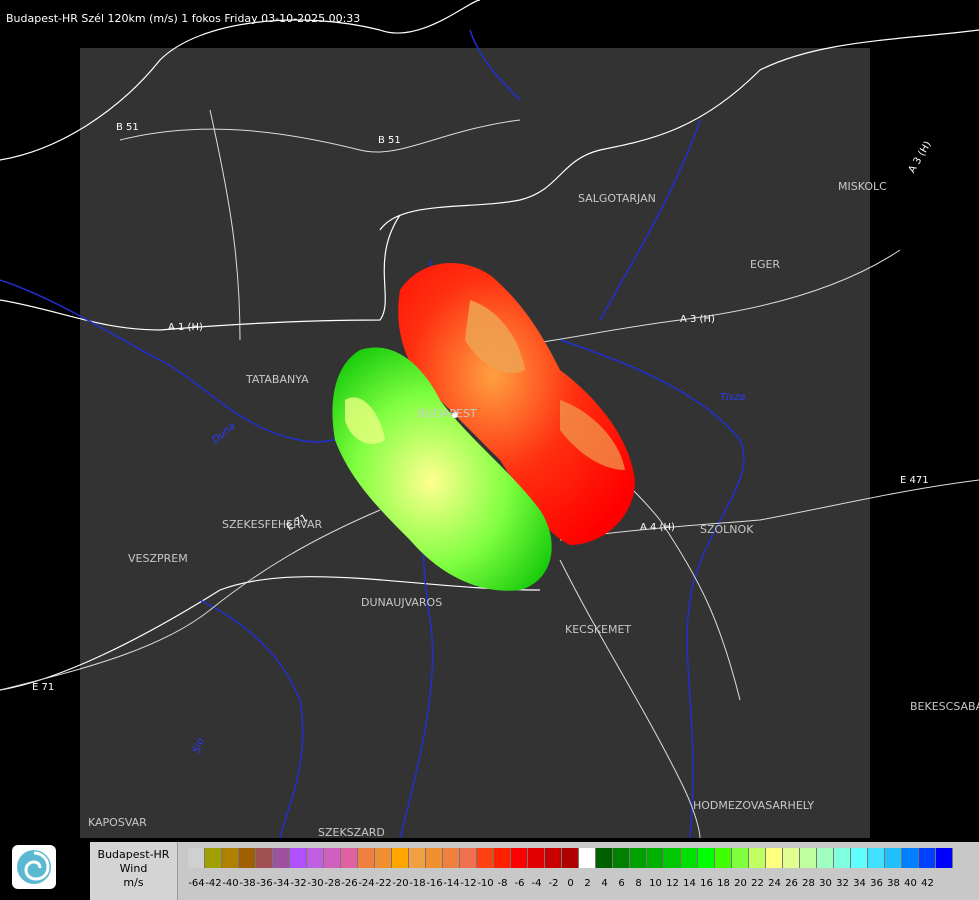 Image resolution: width=979 pixels, height=900 pixels. Describe the element at coordinates (417, 883) in the screenshot. I see `legend-tick-label: -18` at that location.